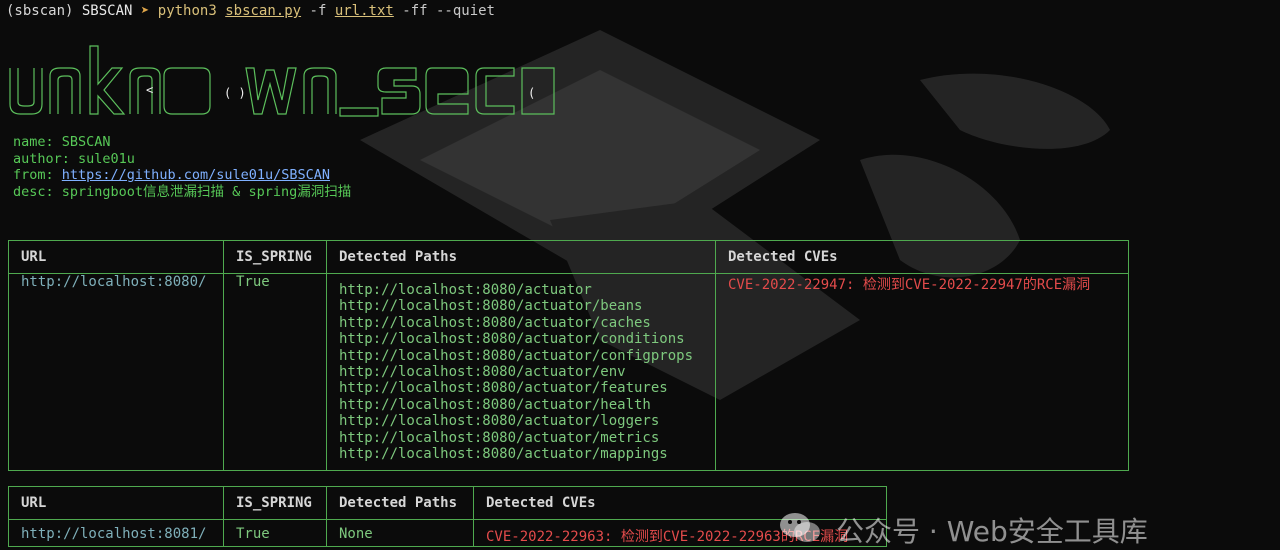 The image size is (1280, 550). Describe the element at coordinates (495, 322) in the screenshot. I see `path-item: http://localhost:8080/actuator/caches` at that location.